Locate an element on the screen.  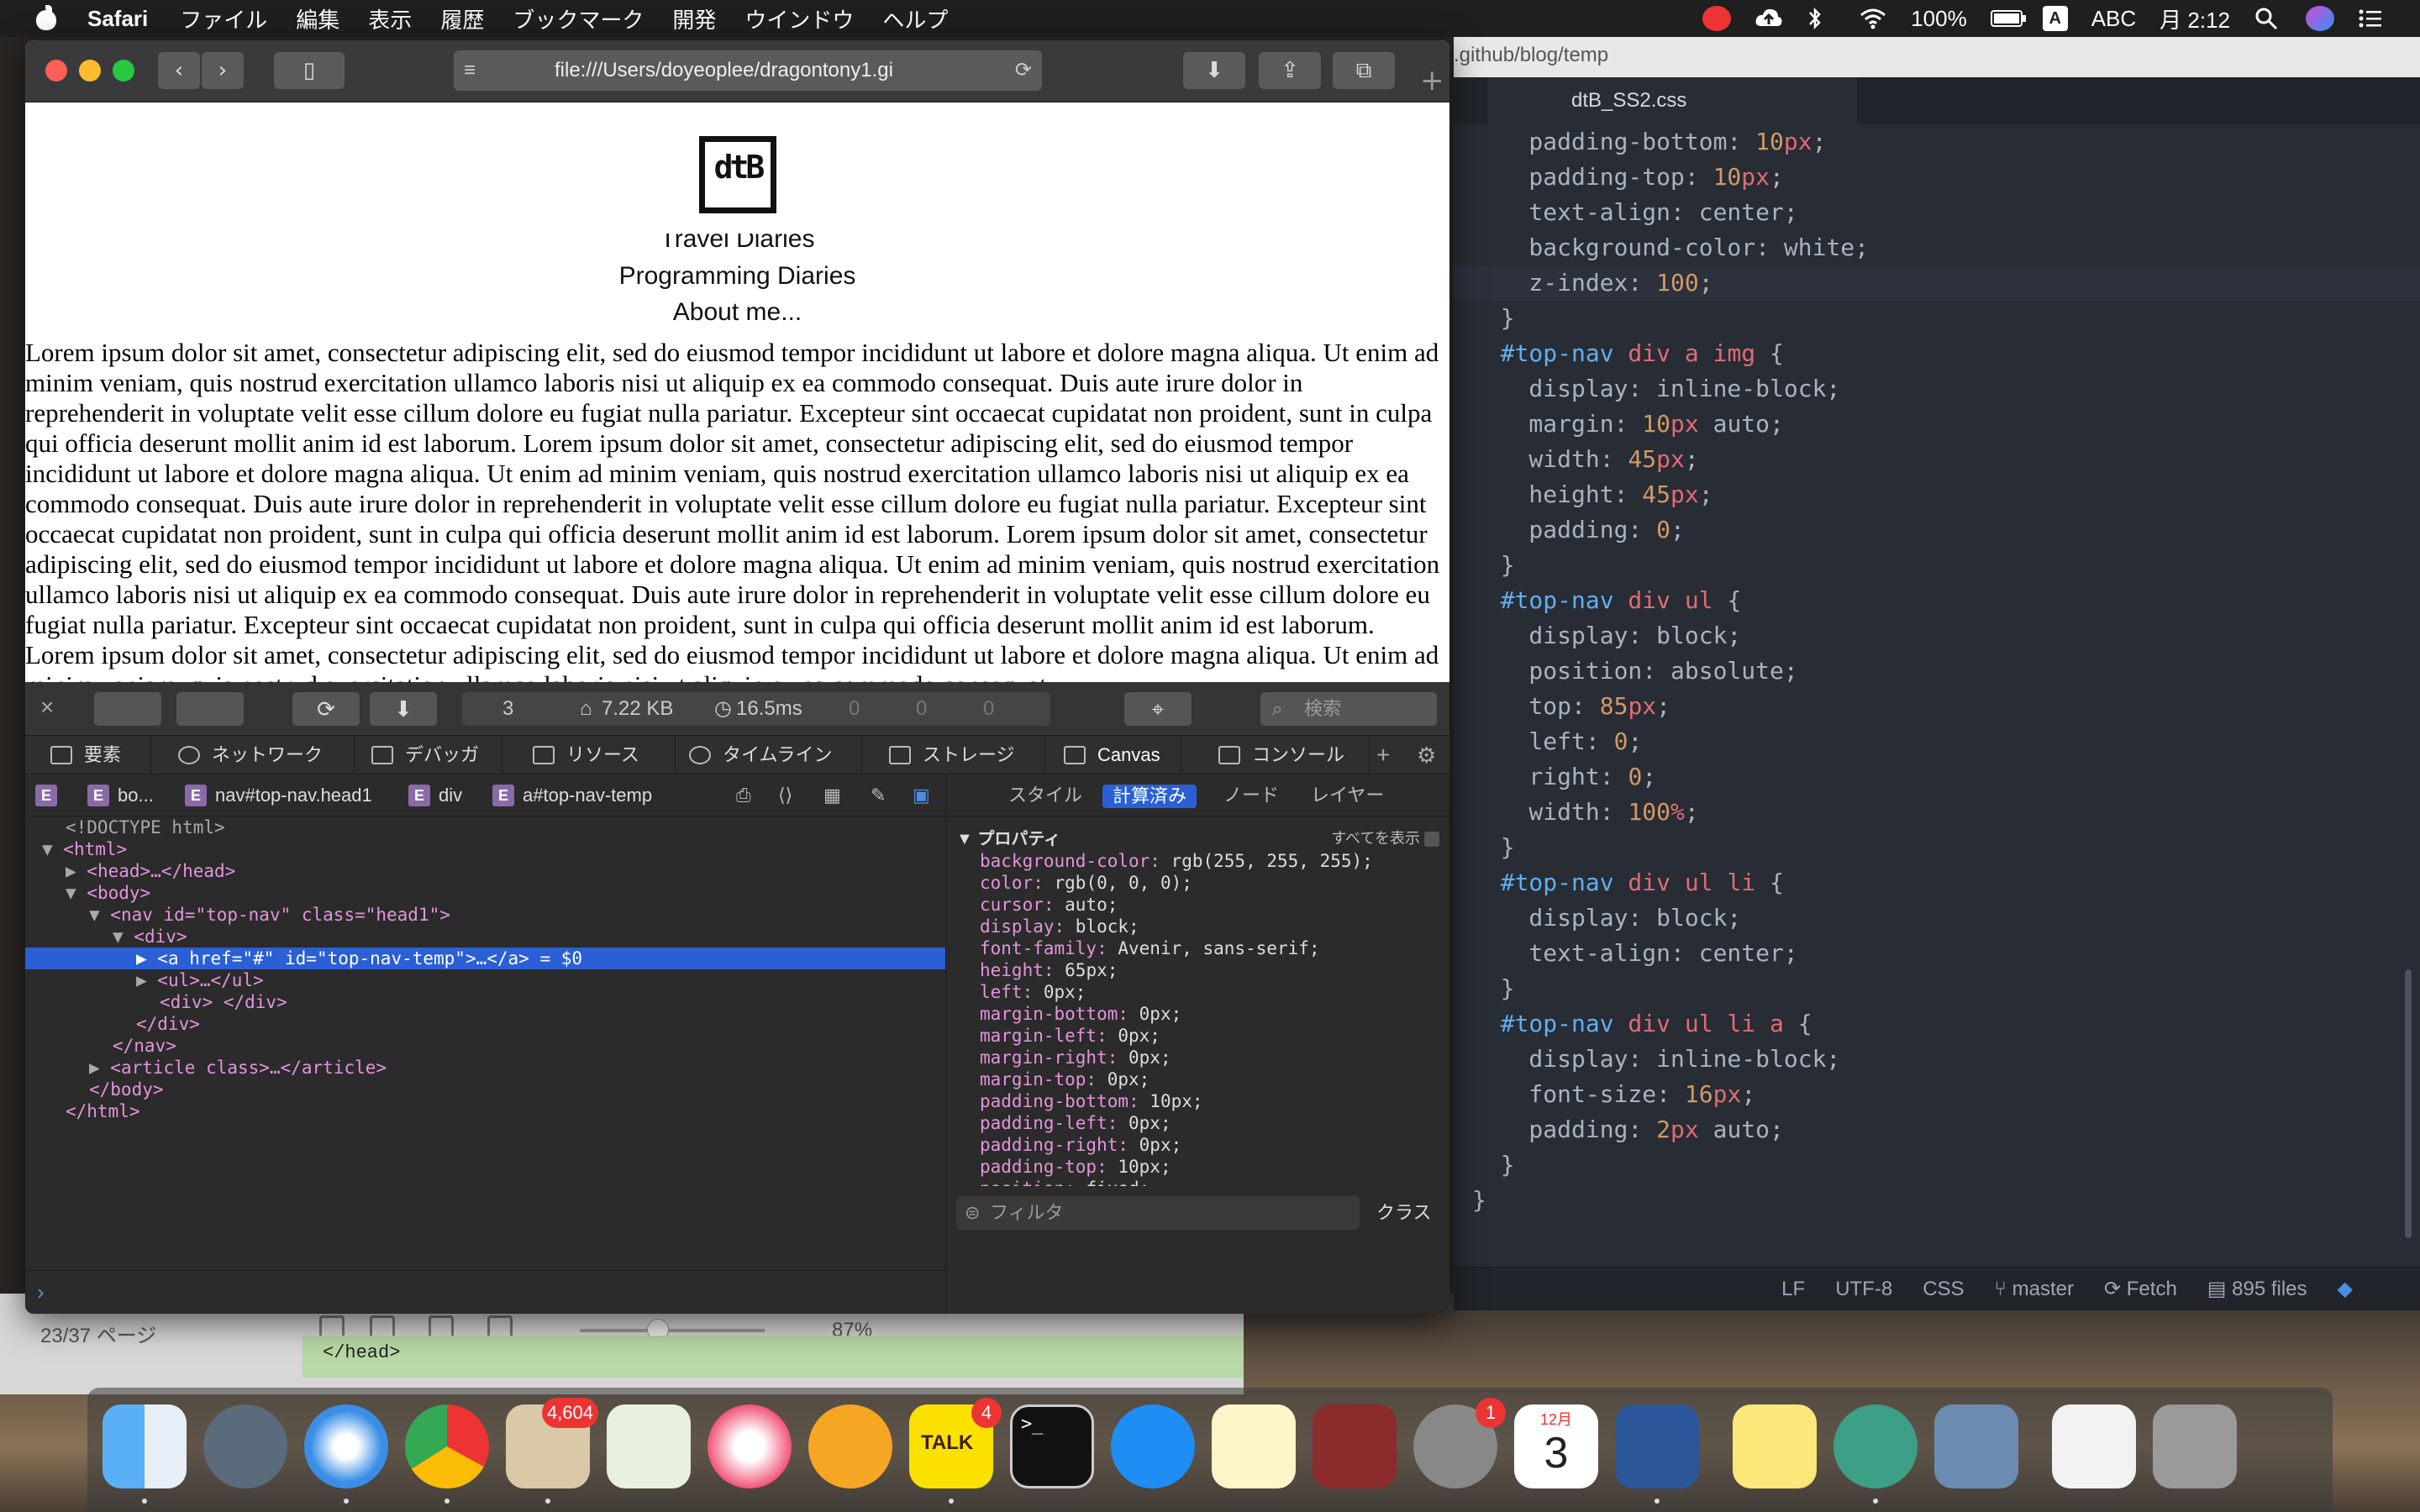
code-line: left: 0; is located at coordinates (1937, 741).